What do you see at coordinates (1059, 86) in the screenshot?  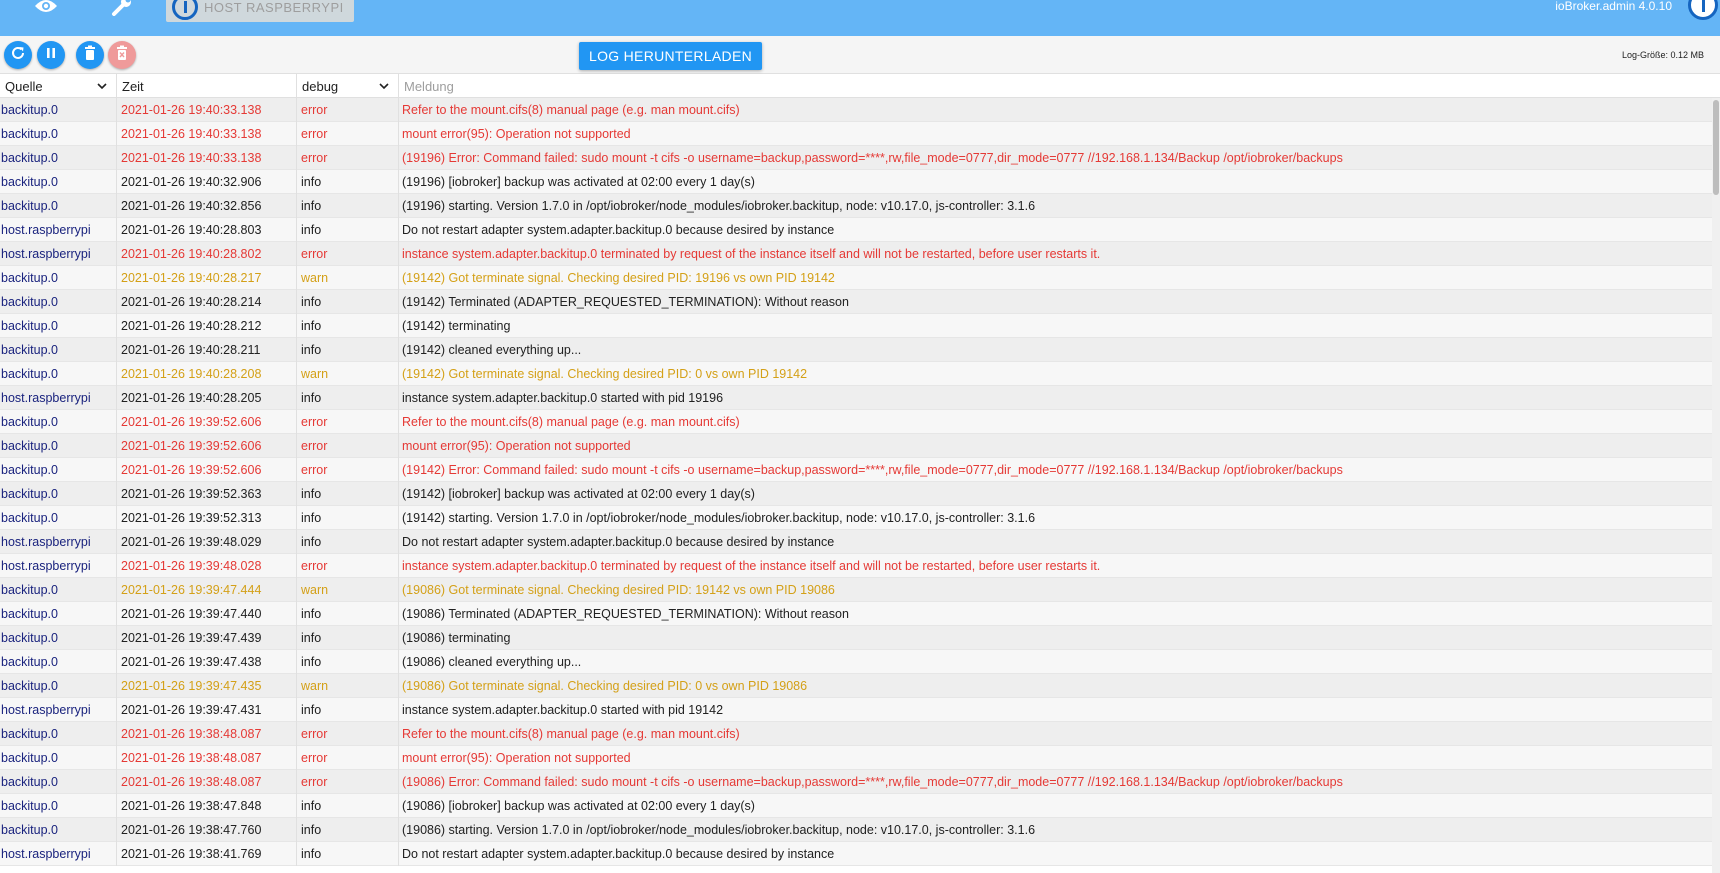 I see `message-filter-input: Meldung` at bounding box center [1059, 86].